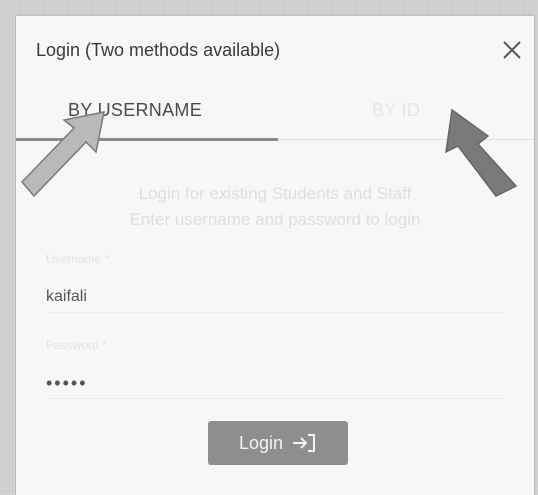  What do you see at coordinates (406, 139) in the screenshot?
I see `tab-divider` at bounding box center [406, 139].